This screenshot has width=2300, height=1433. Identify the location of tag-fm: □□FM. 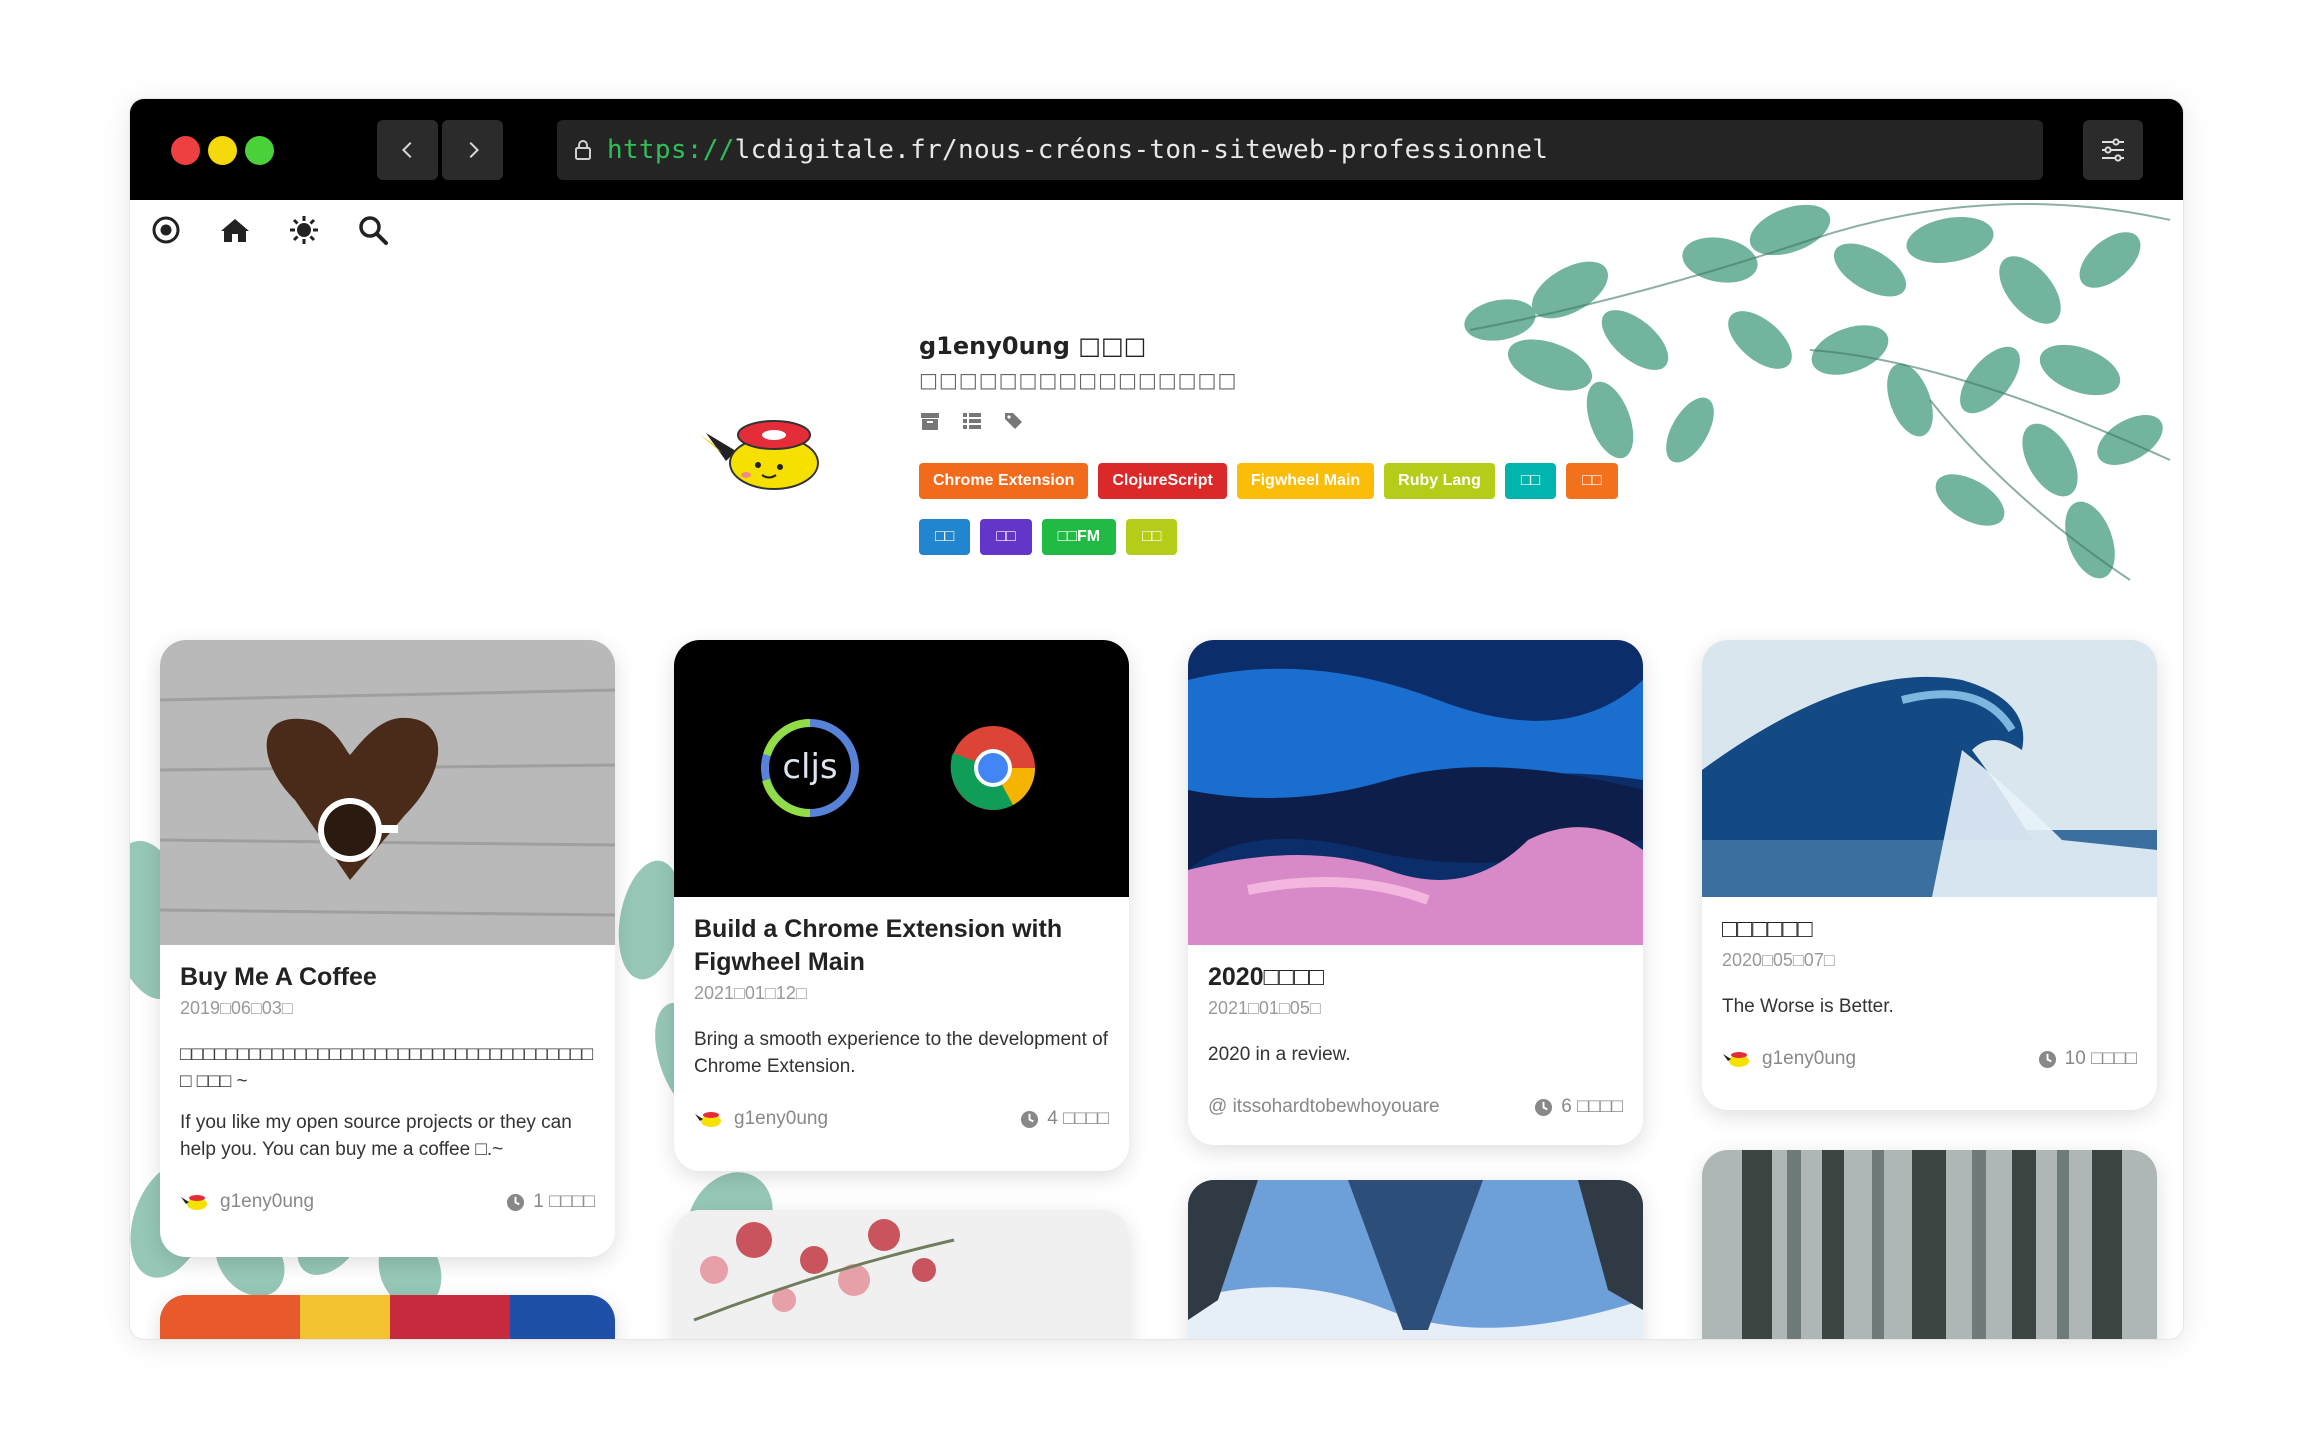
(1079, 537).